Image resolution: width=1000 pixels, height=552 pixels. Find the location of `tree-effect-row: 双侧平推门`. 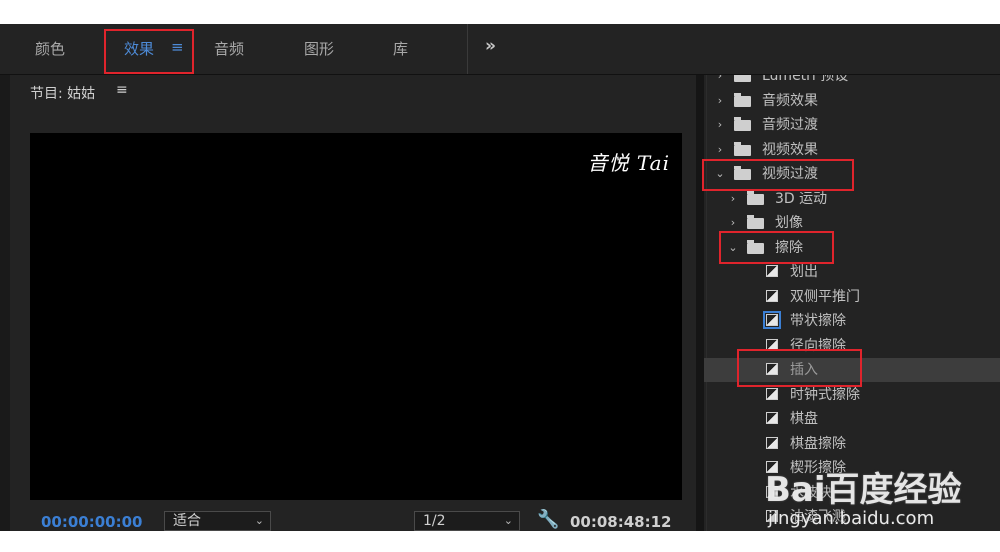

tree-effect-row: 双侧平推门 is located at coordinates (852, 297).